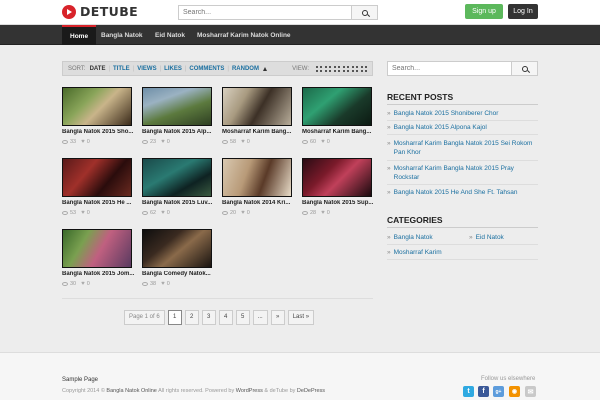 The width and height of the screenshot is (600, 400). What do you see at coordinates (77, 68) in the screenshot?
I see `sort-label: SORT:` at bounding box center [77, 68].